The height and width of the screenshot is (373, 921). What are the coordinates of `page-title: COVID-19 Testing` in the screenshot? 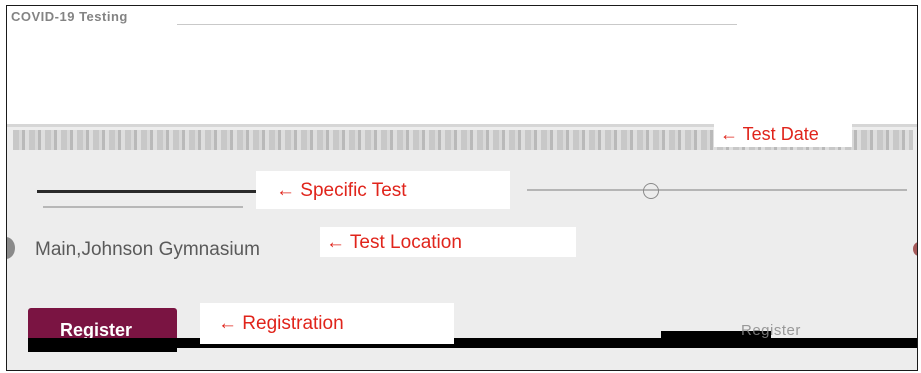 It's located at (69, 16).